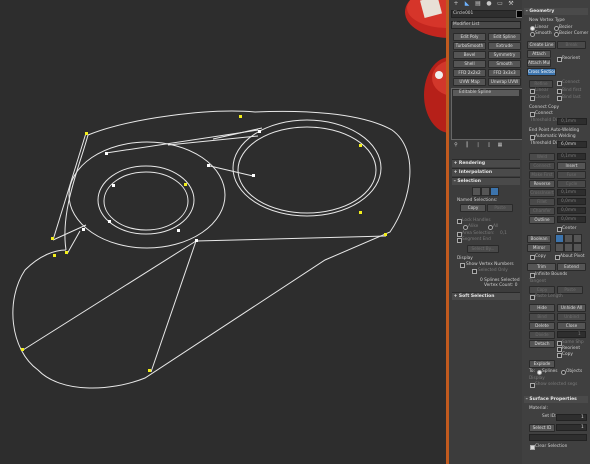  What do you see at coordinates (556, 11) in the screenshot?
I see `rollout-geometry: – Geometry` at bounding box center [556, 11].